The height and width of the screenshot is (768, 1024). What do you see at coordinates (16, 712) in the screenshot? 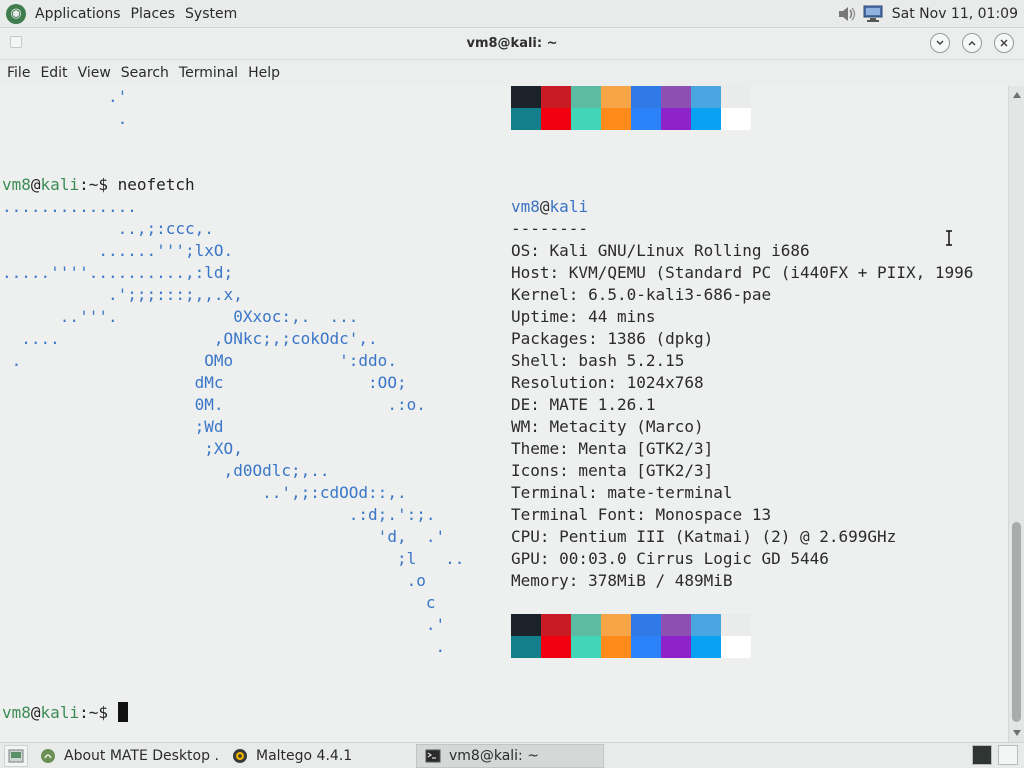
I see `prompt-user: vm8` at bounding box center [16, 712].